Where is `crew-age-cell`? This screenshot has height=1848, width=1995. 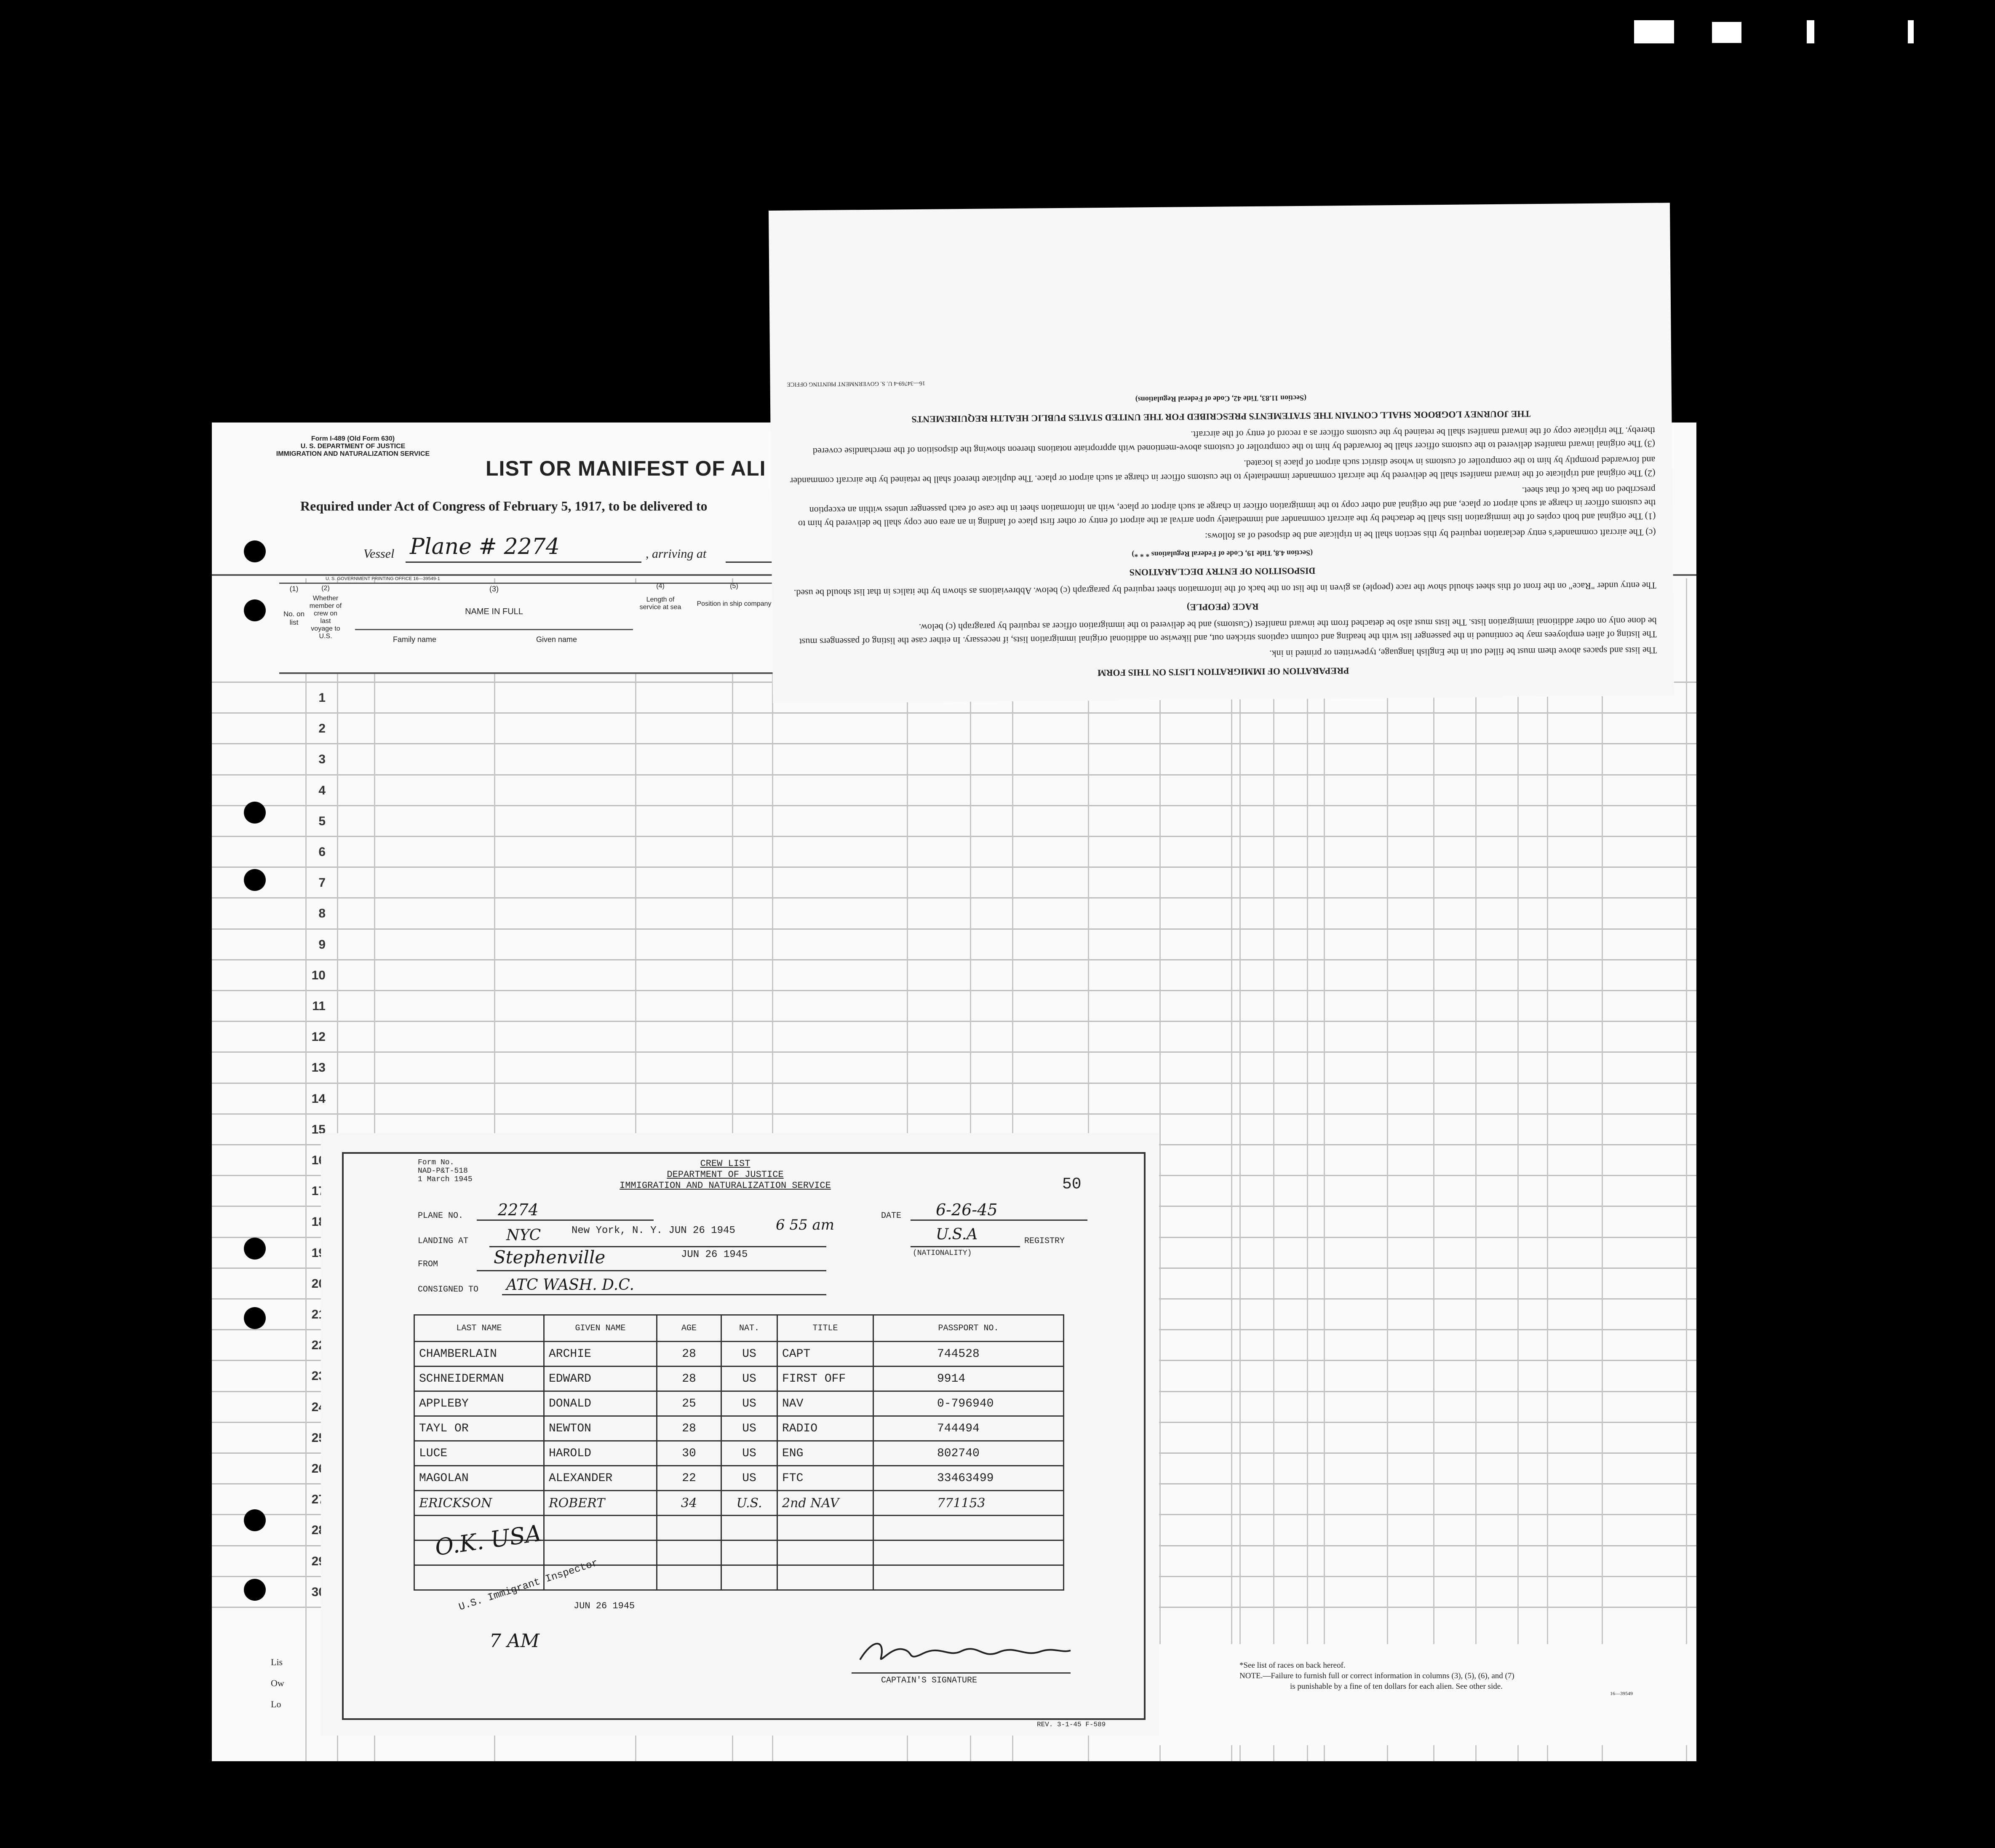 crew-age-cell is located at coordinates (689, 1528).